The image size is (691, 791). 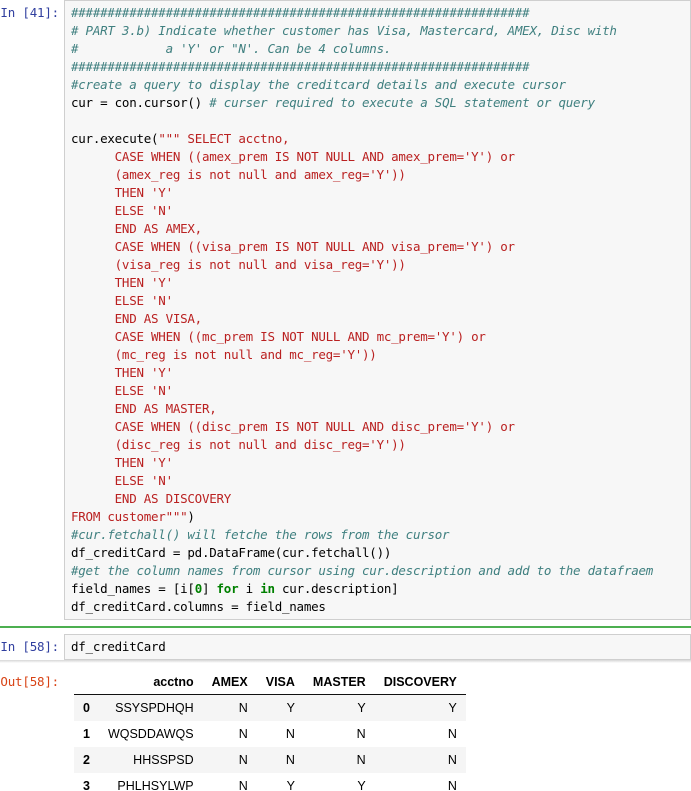 I want to click on code-token-n: cur = con.cursor(), so click(x=140, y=102).